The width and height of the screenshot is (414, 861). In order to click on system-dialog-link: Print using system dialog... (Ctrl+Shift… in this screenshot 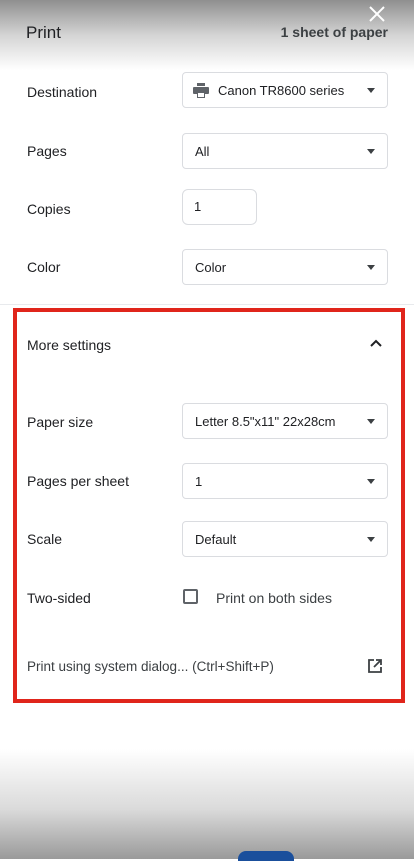, I will do `click(150, 666)`.